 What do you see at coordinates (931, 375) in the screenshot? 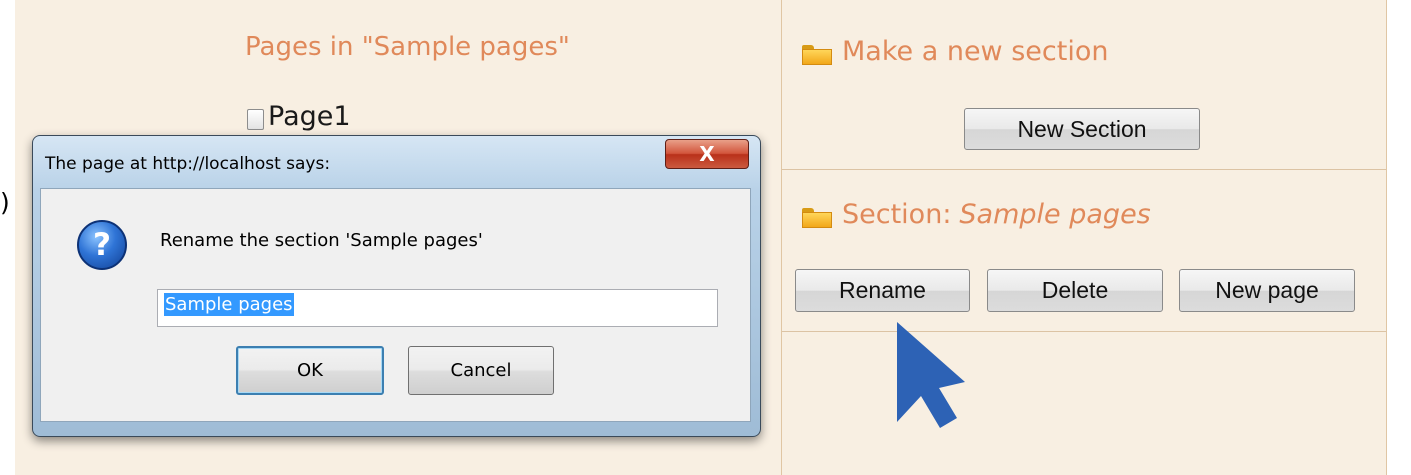
I see `pointer-cursor-icon` at bounding box center [931, 375].